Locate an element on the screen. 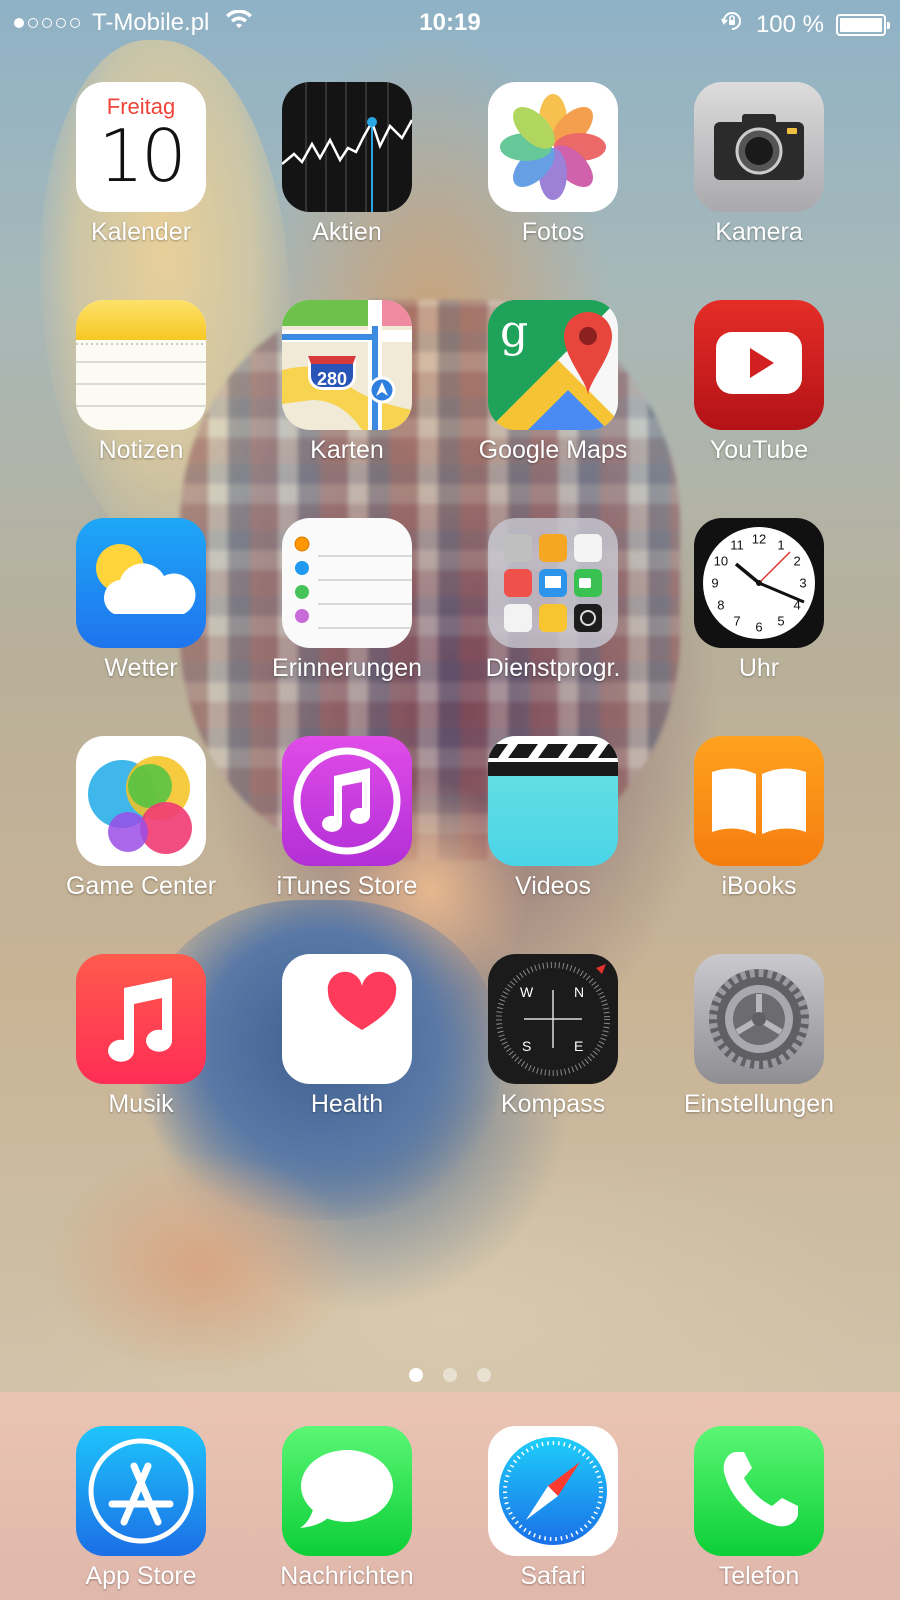  dock-safari: Safari is located at coordinates (553, 1508).